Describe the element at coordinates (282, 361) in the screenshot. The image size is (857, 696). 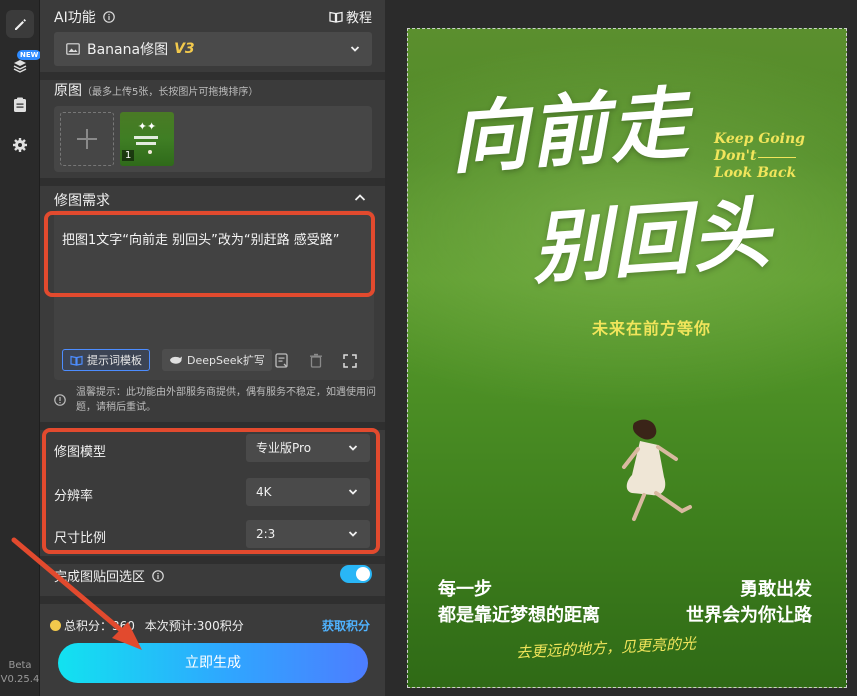
I see `history-icon` at that location.